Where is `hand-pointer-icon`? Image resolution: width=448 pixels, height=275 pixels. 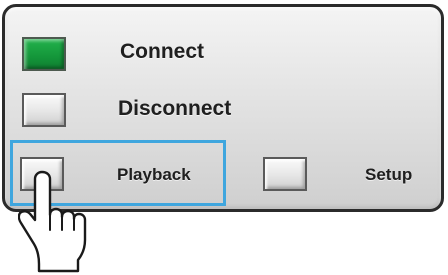
hand-pointer-icon is located at coordinates (52, 221).